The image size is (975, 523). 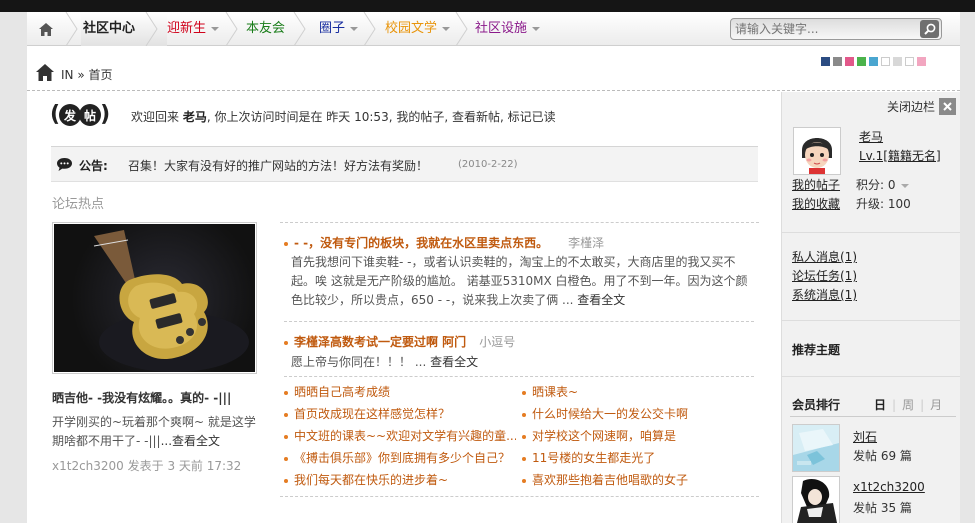 I want to click on top-topic: - -，没有专门的板块，我就在水区里卖点东西。 李槿泽, so click(x=444, y=242).